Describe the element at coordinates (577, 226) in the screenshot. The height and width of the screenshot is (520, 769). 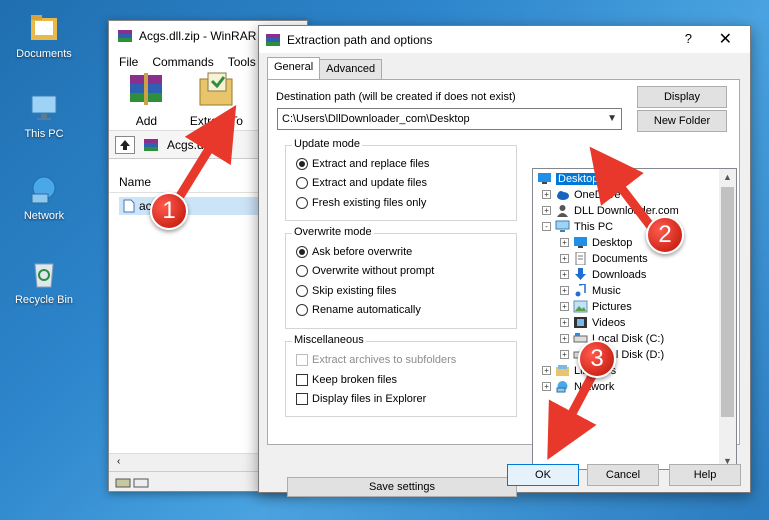
I see `tree-item-this-pc: - This PC` at that location.